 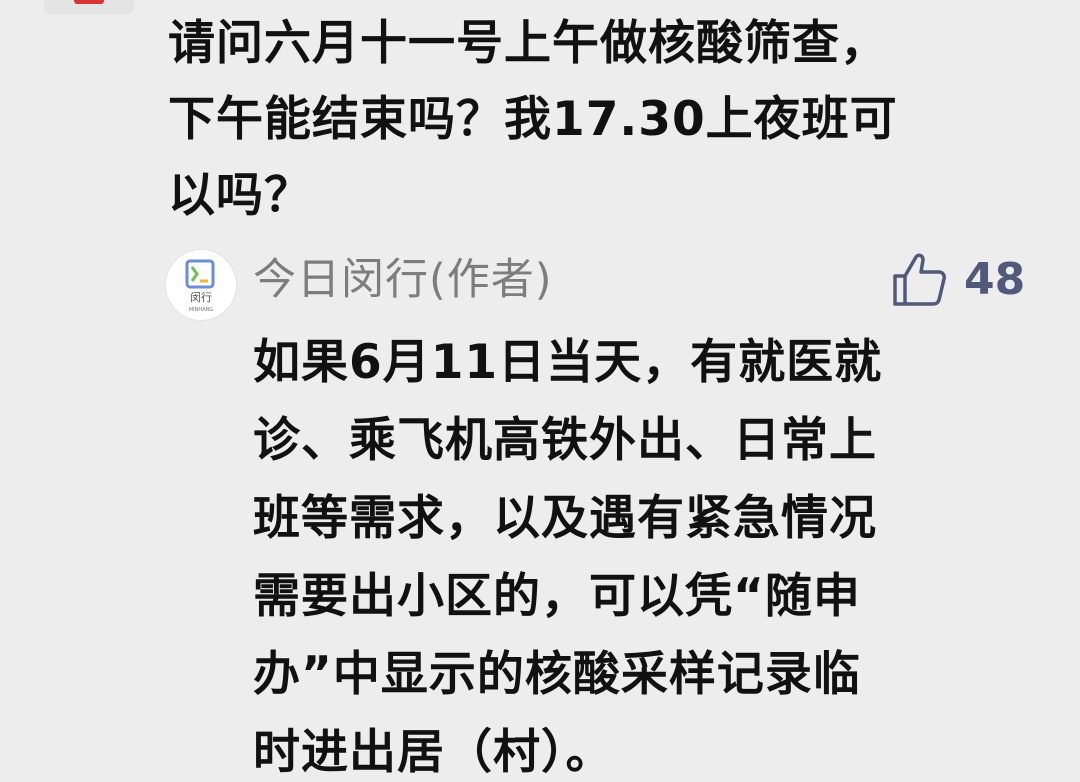 I want to click on like-count: 48, so click(x=995, y=279).